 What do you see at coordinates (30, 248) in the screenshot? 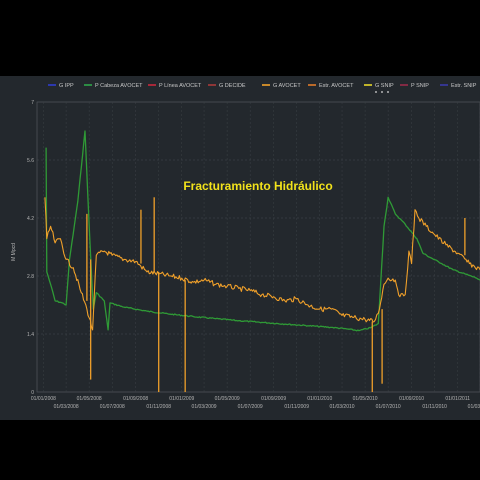
I see `y-axis: 01.42.84.25.67` at bounding box center [30, 248].